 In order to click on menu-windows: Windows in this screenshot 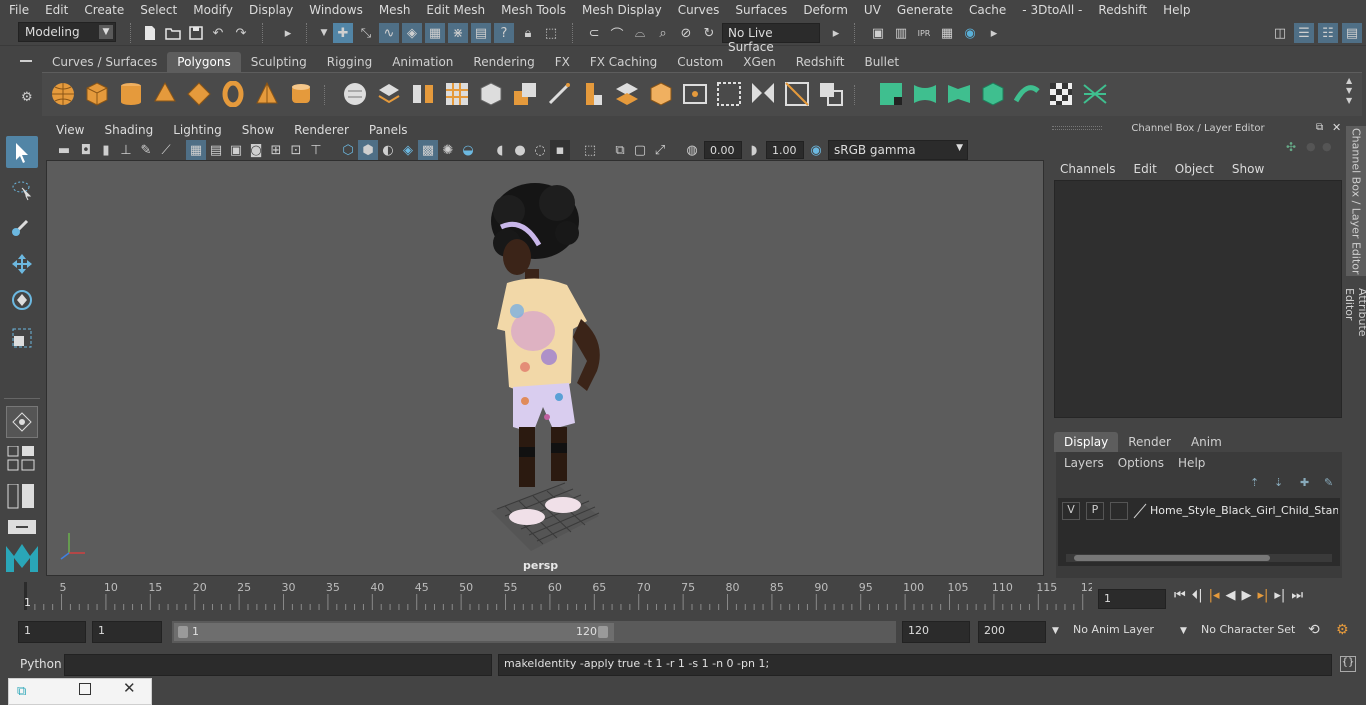, I will do `click(335, 10)`.